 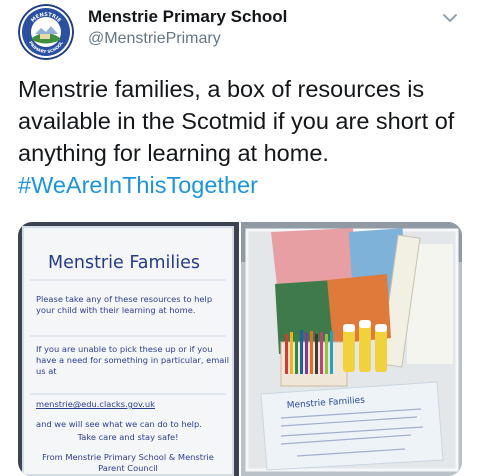 What do you see at coordinates (187, 17) in the screenshot?
I see `account-name: Menstrie Primary School` at bounding box center [187, 17].